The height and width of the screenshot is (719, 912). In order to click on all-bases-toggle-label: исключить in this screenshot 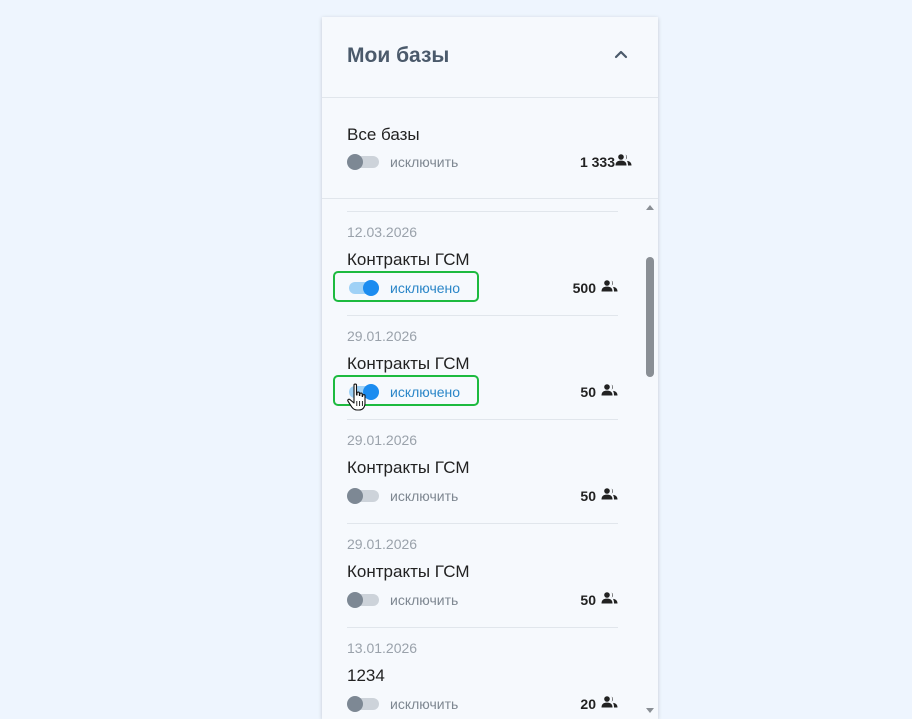, I will do `click(424, 162)`.